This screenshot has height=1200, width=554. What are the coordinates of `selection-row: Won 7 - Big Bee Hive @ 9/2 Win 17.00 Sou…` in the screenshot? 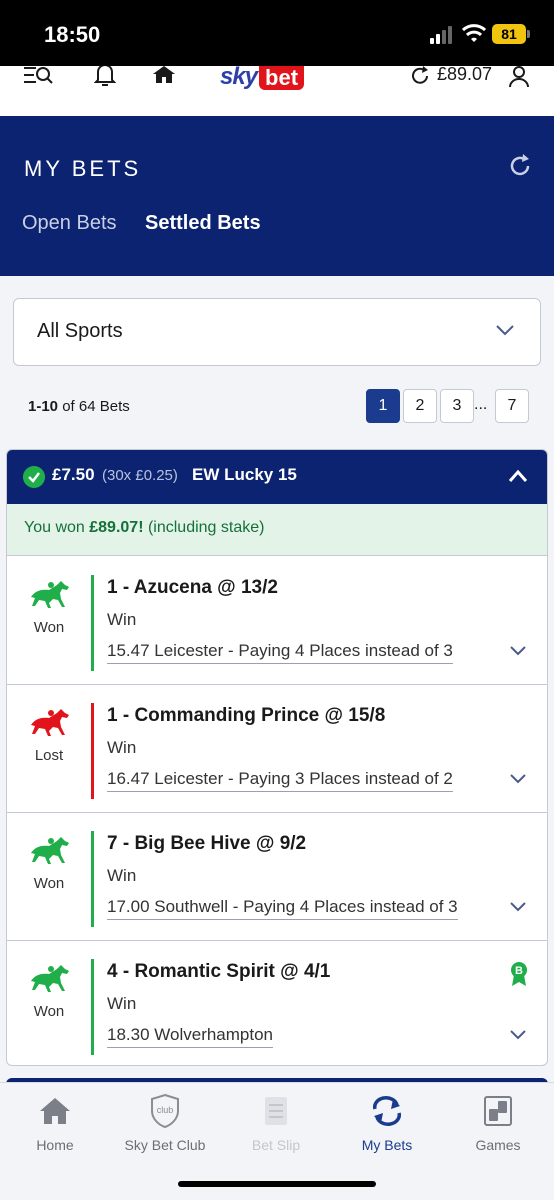 It's located at (277, 877).